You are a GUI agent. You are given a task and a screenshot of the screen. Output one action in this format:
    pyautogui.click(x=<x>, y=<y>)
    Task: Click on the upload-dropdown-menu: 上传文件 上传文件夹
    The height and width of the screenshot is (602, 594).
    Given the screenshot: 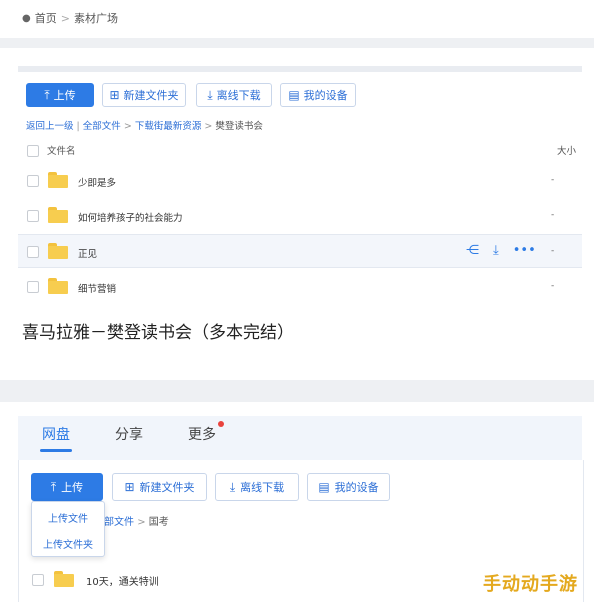 What is the action you would take?
    pyautogui.click(x=68, y=529)
    